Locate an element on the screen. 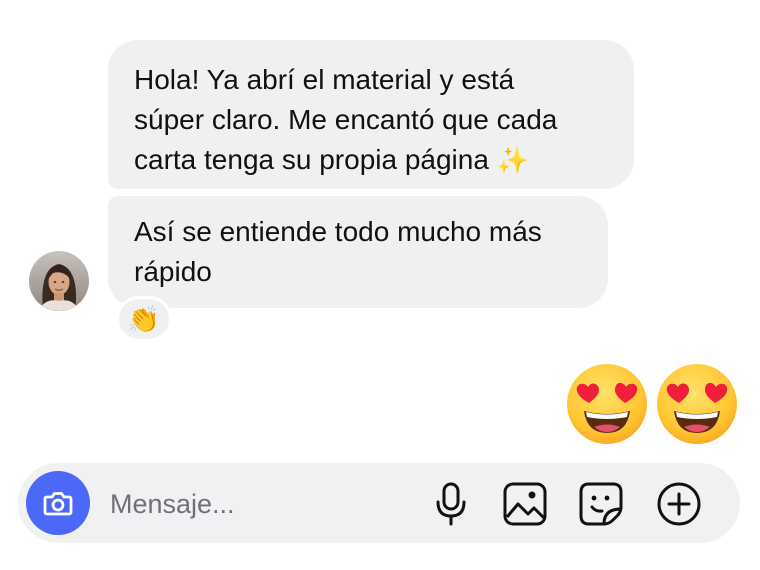  message-outgoing-emoji is located at coordinates (652, 404).